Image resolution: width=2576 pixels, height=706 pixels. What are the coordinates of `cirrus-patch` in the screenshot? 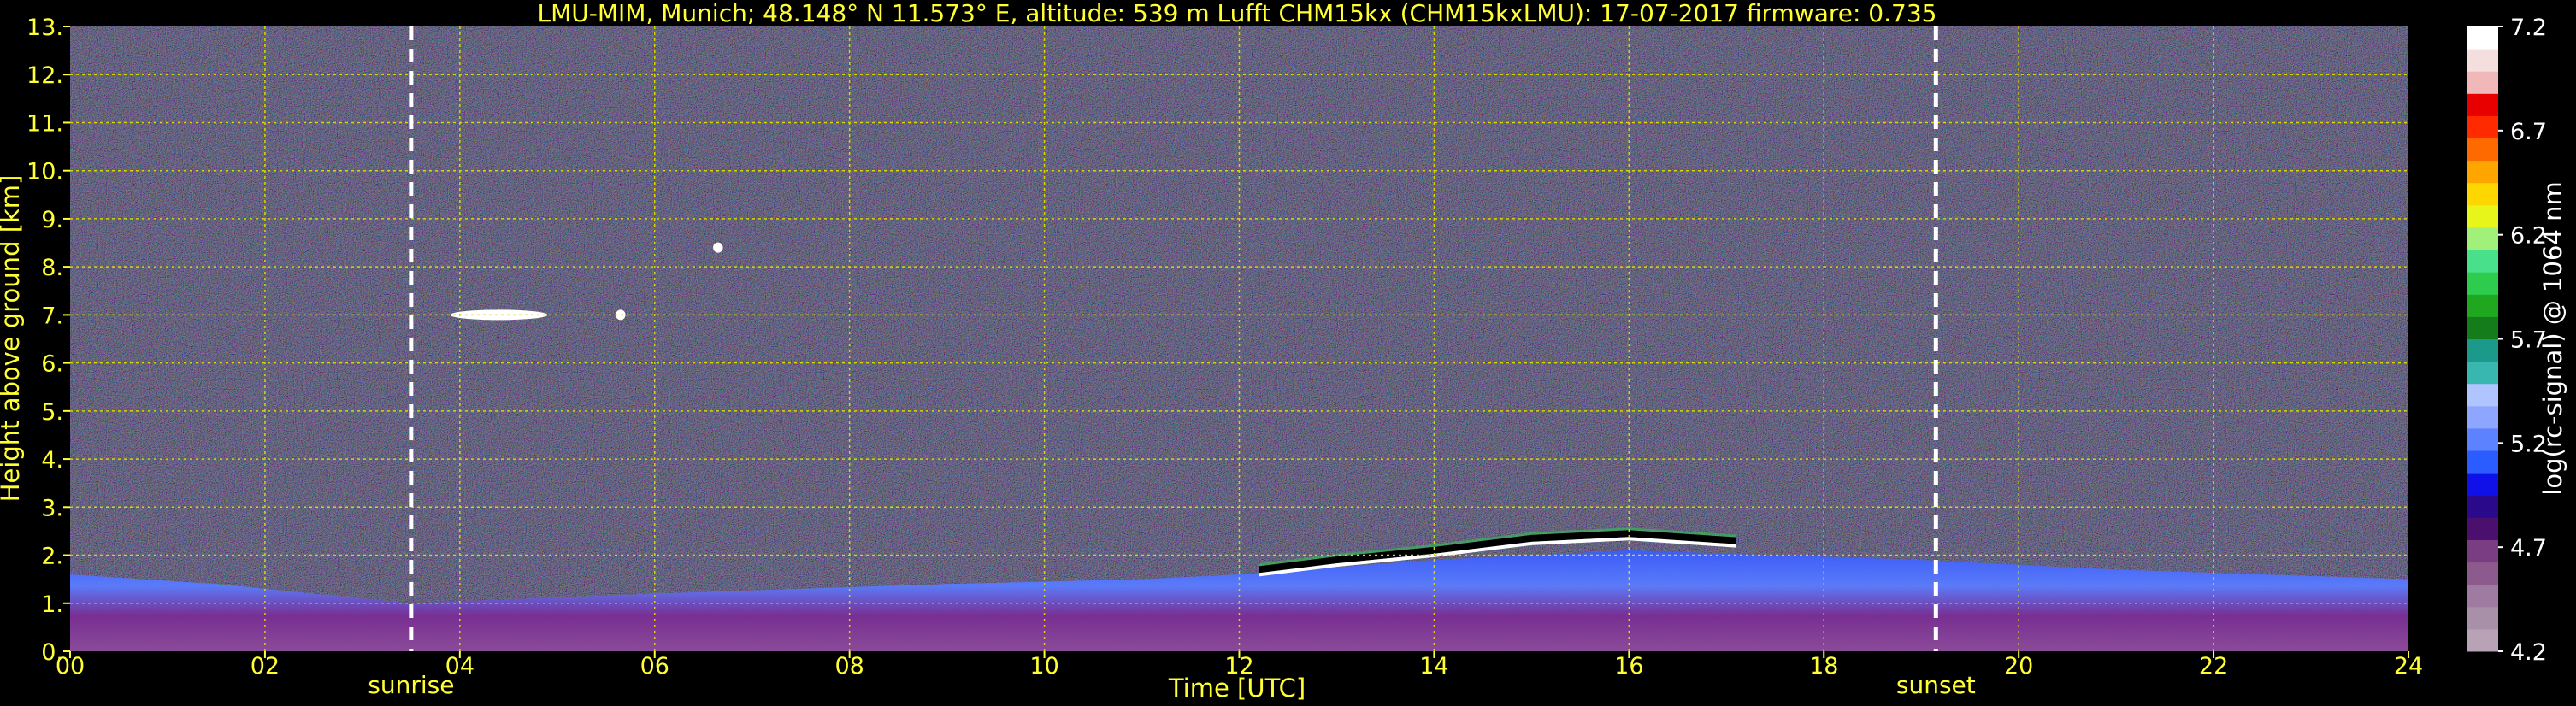 It's located at (718, 247).